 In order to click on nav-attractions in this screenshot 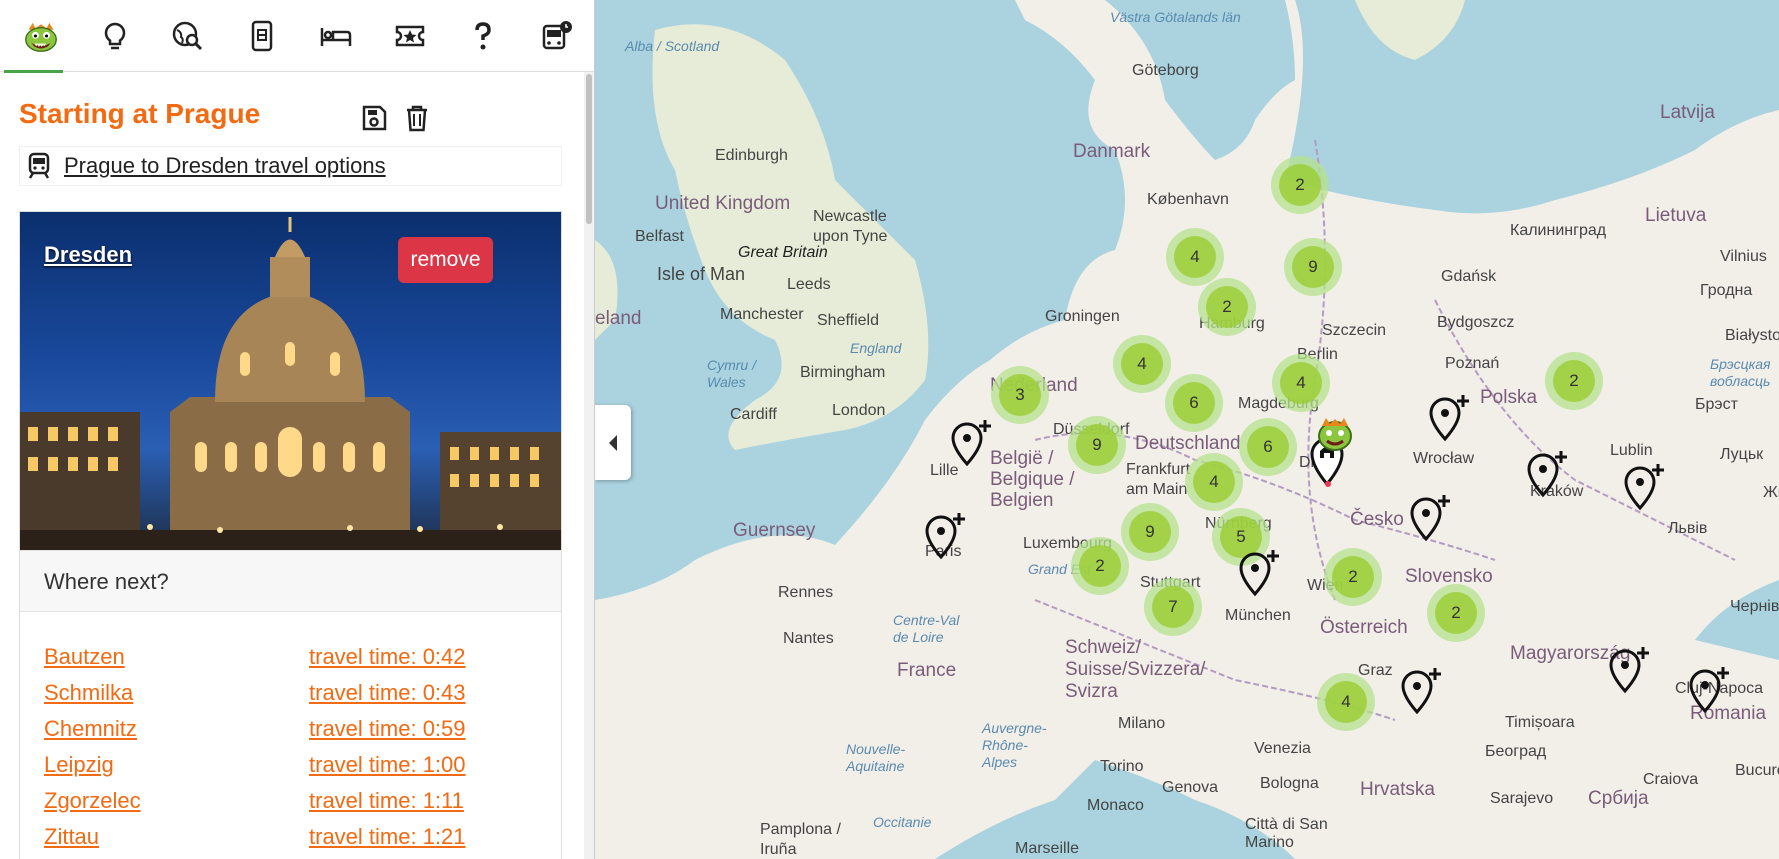, I will do `click(410, 36)`.